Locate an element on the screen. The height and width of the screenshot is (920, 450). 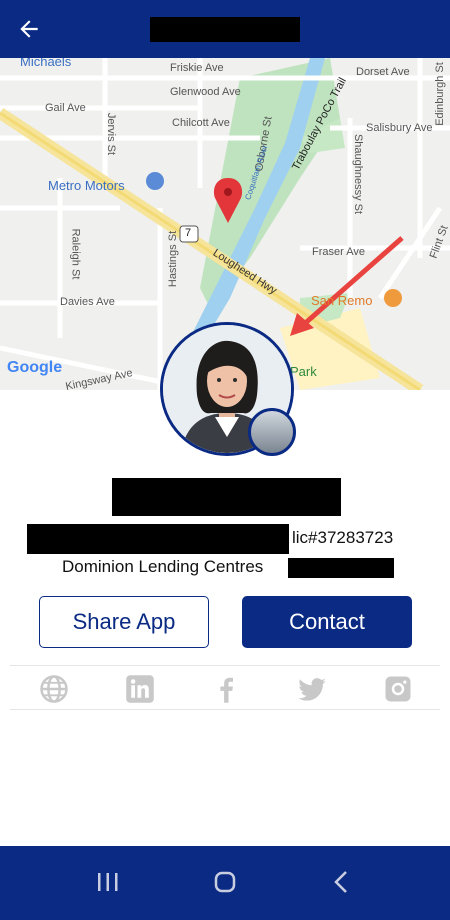
divider-bottom is located at coordinates (225, 709).